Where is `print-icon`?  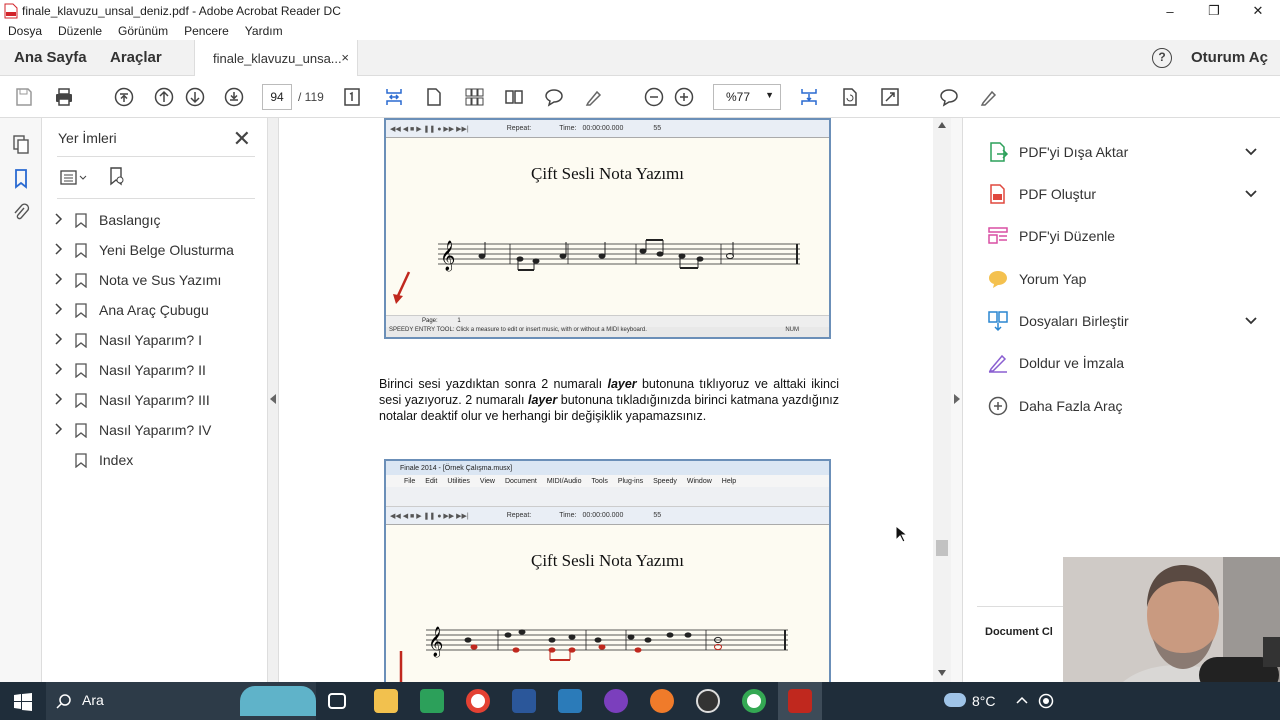 print-icon is located at coordinates (64, 97).